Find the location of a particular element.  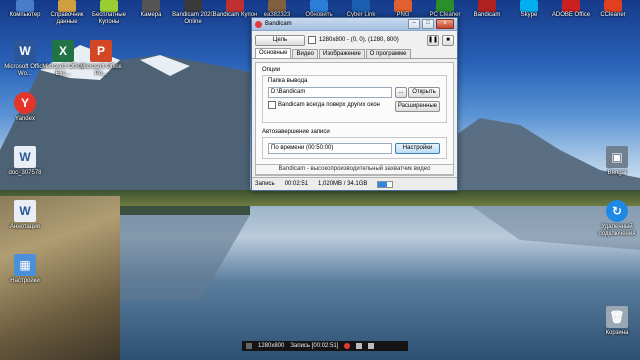

desktop-top-icon: Skype is located at coordinates (529, 13).